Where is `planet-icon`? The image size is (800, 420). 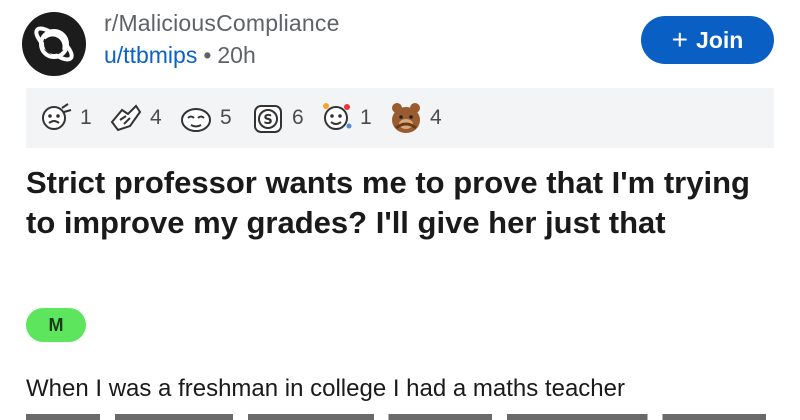 planet-icon is located at coordinates (54, 44).